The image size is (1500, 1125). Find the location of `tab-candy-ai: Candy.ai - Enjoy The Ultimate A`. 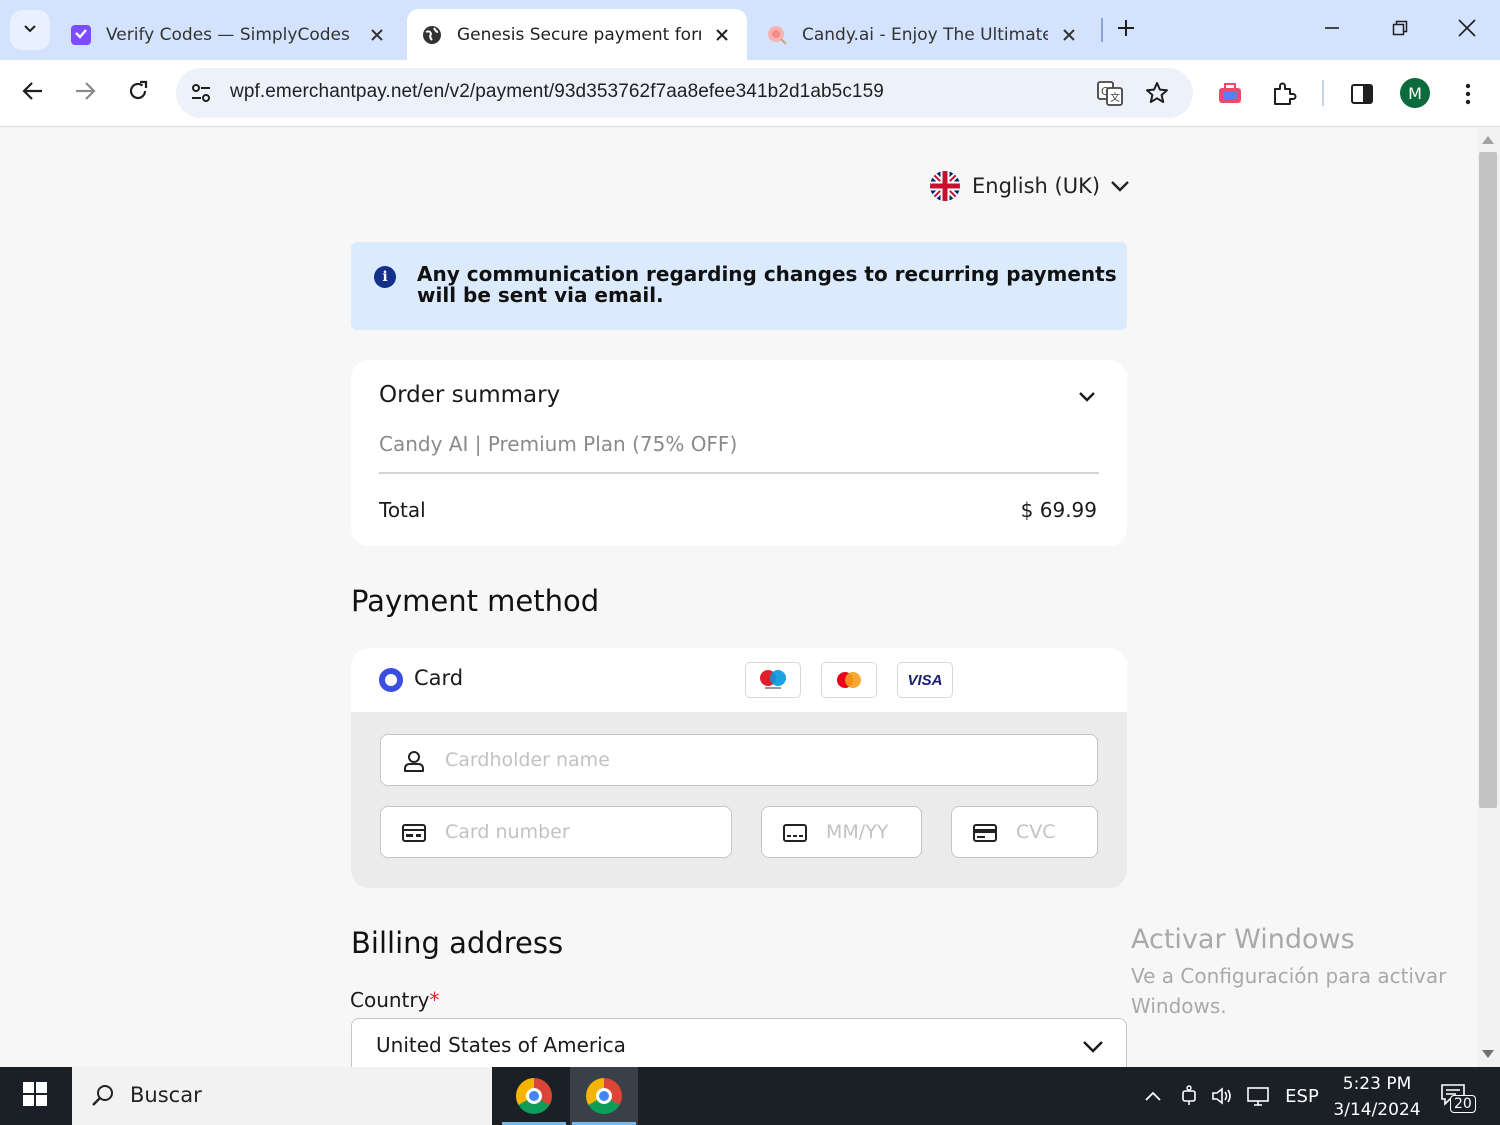

tab-candy-ai: Candy.ai - Enjoy The Ultimate A is located at coordinates (923, 34).